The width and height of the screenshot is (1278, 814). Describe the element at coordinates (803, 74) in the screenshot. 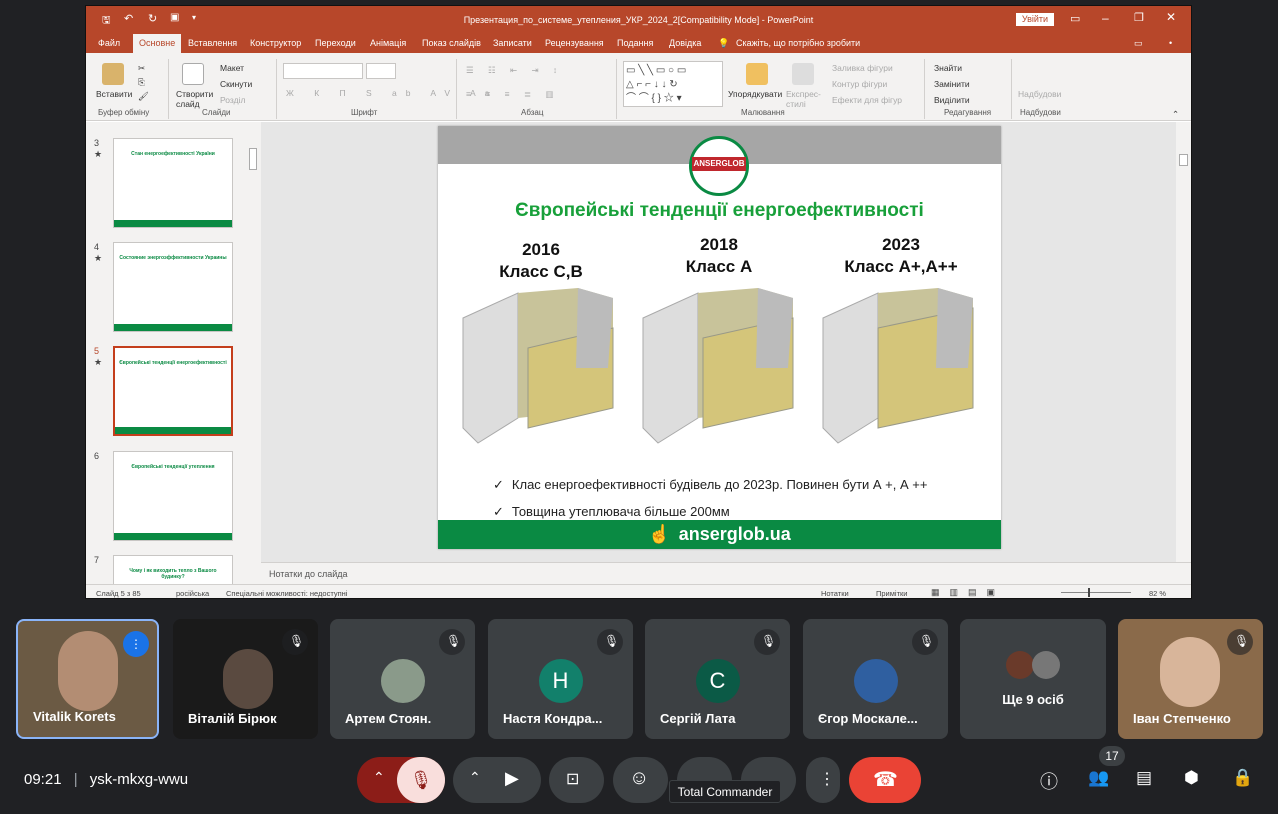

I see `quick-styles-icon` at that location.